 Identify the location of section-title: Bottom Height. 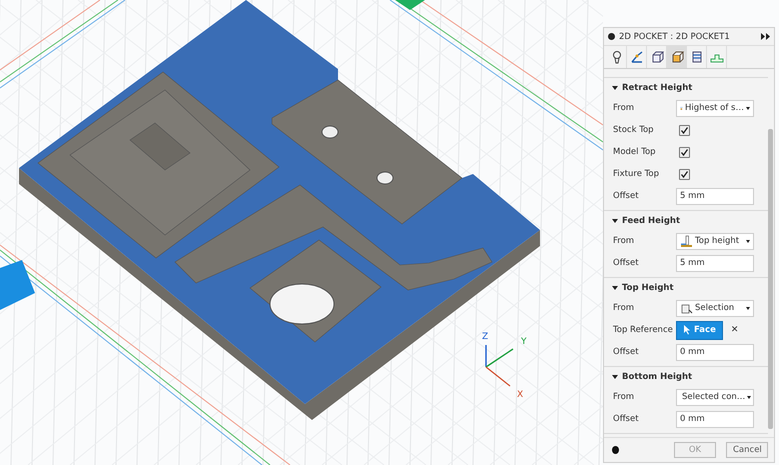
(657, 377).